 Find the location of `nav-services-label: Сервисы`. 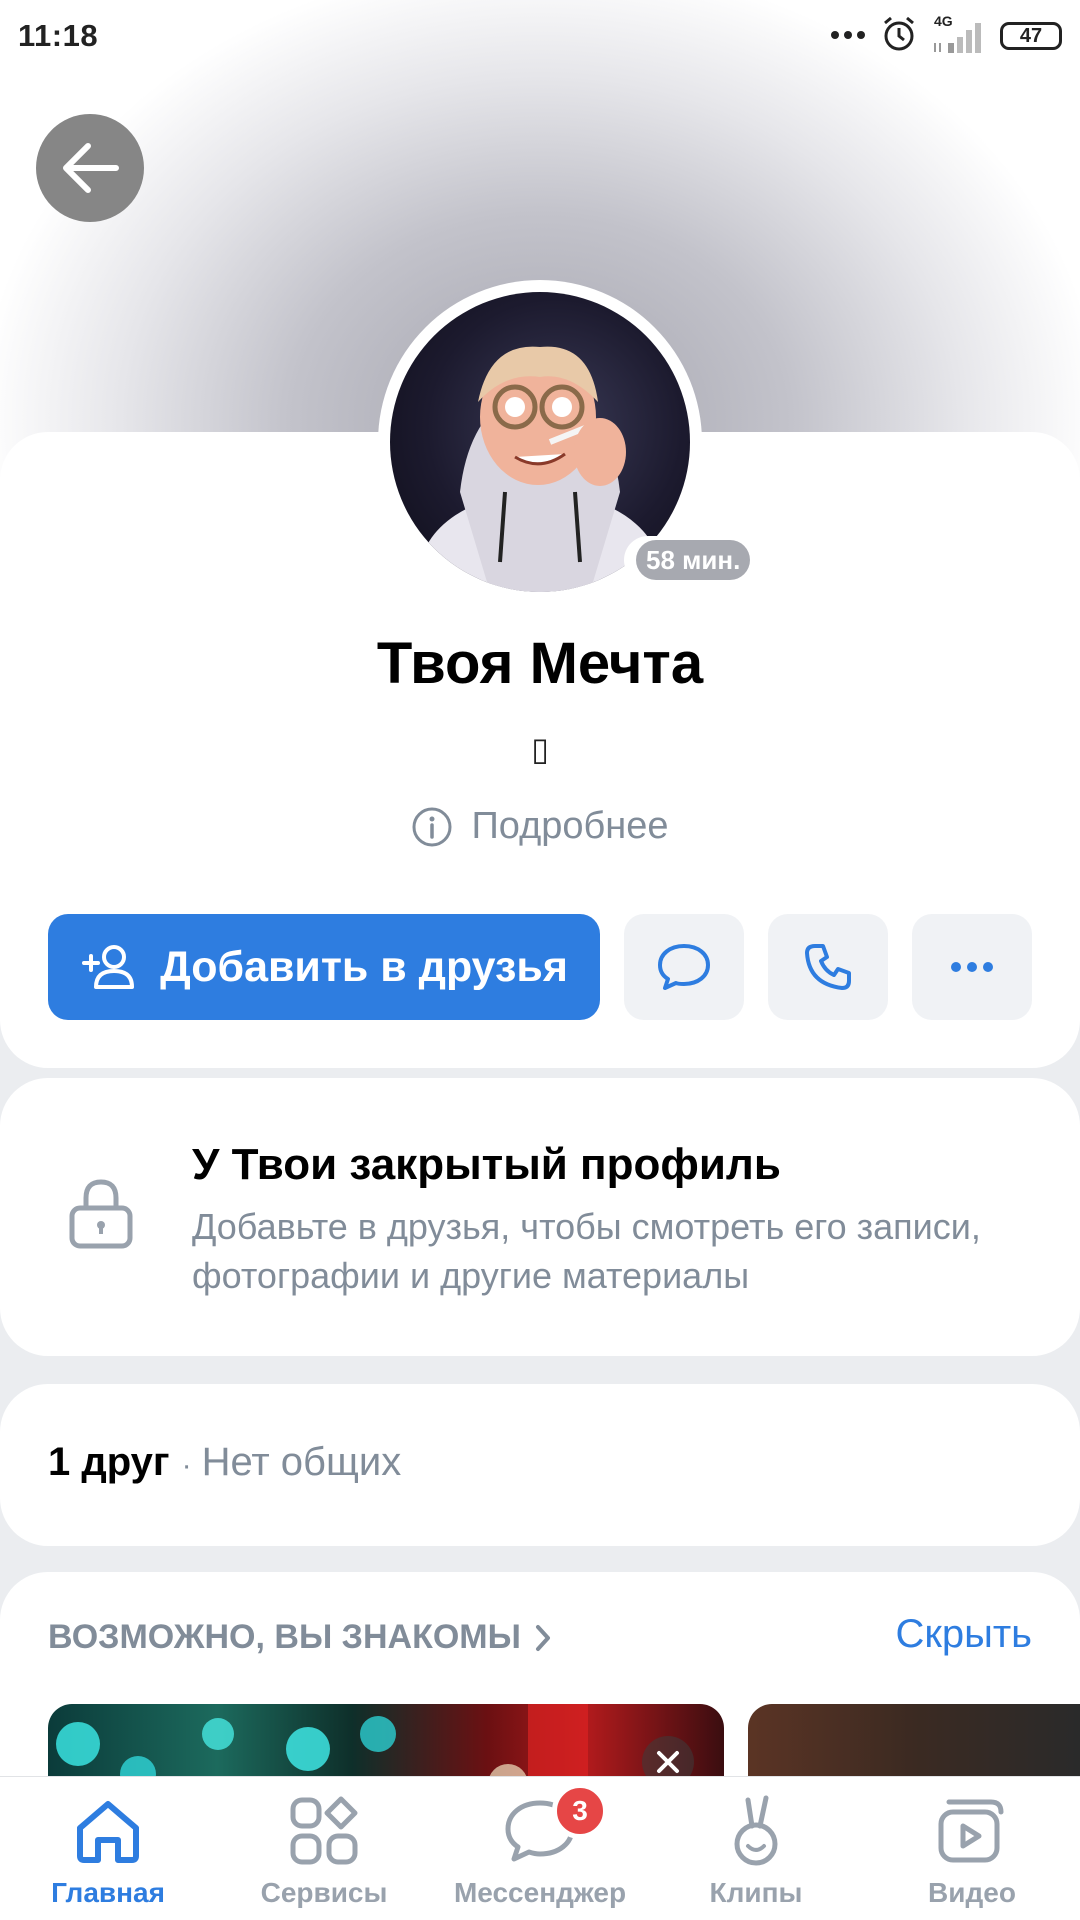

nav-services-label: Сервисы is located at coordinates (324, 1892).